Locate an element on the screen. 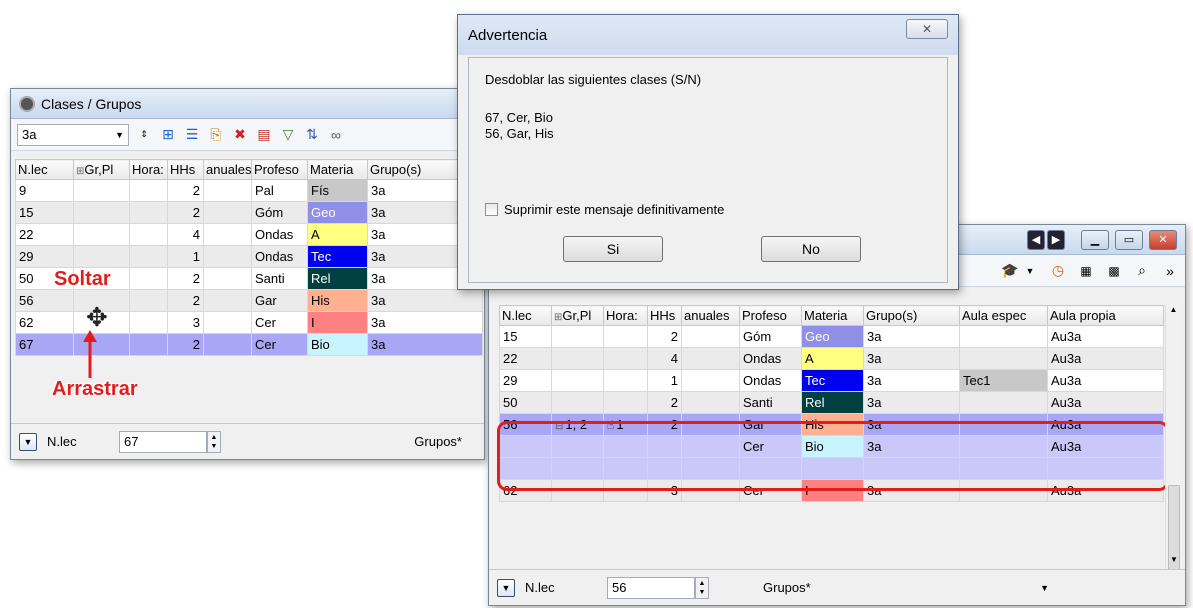  cell-prof: Santi is located at coordinates (770, 402).